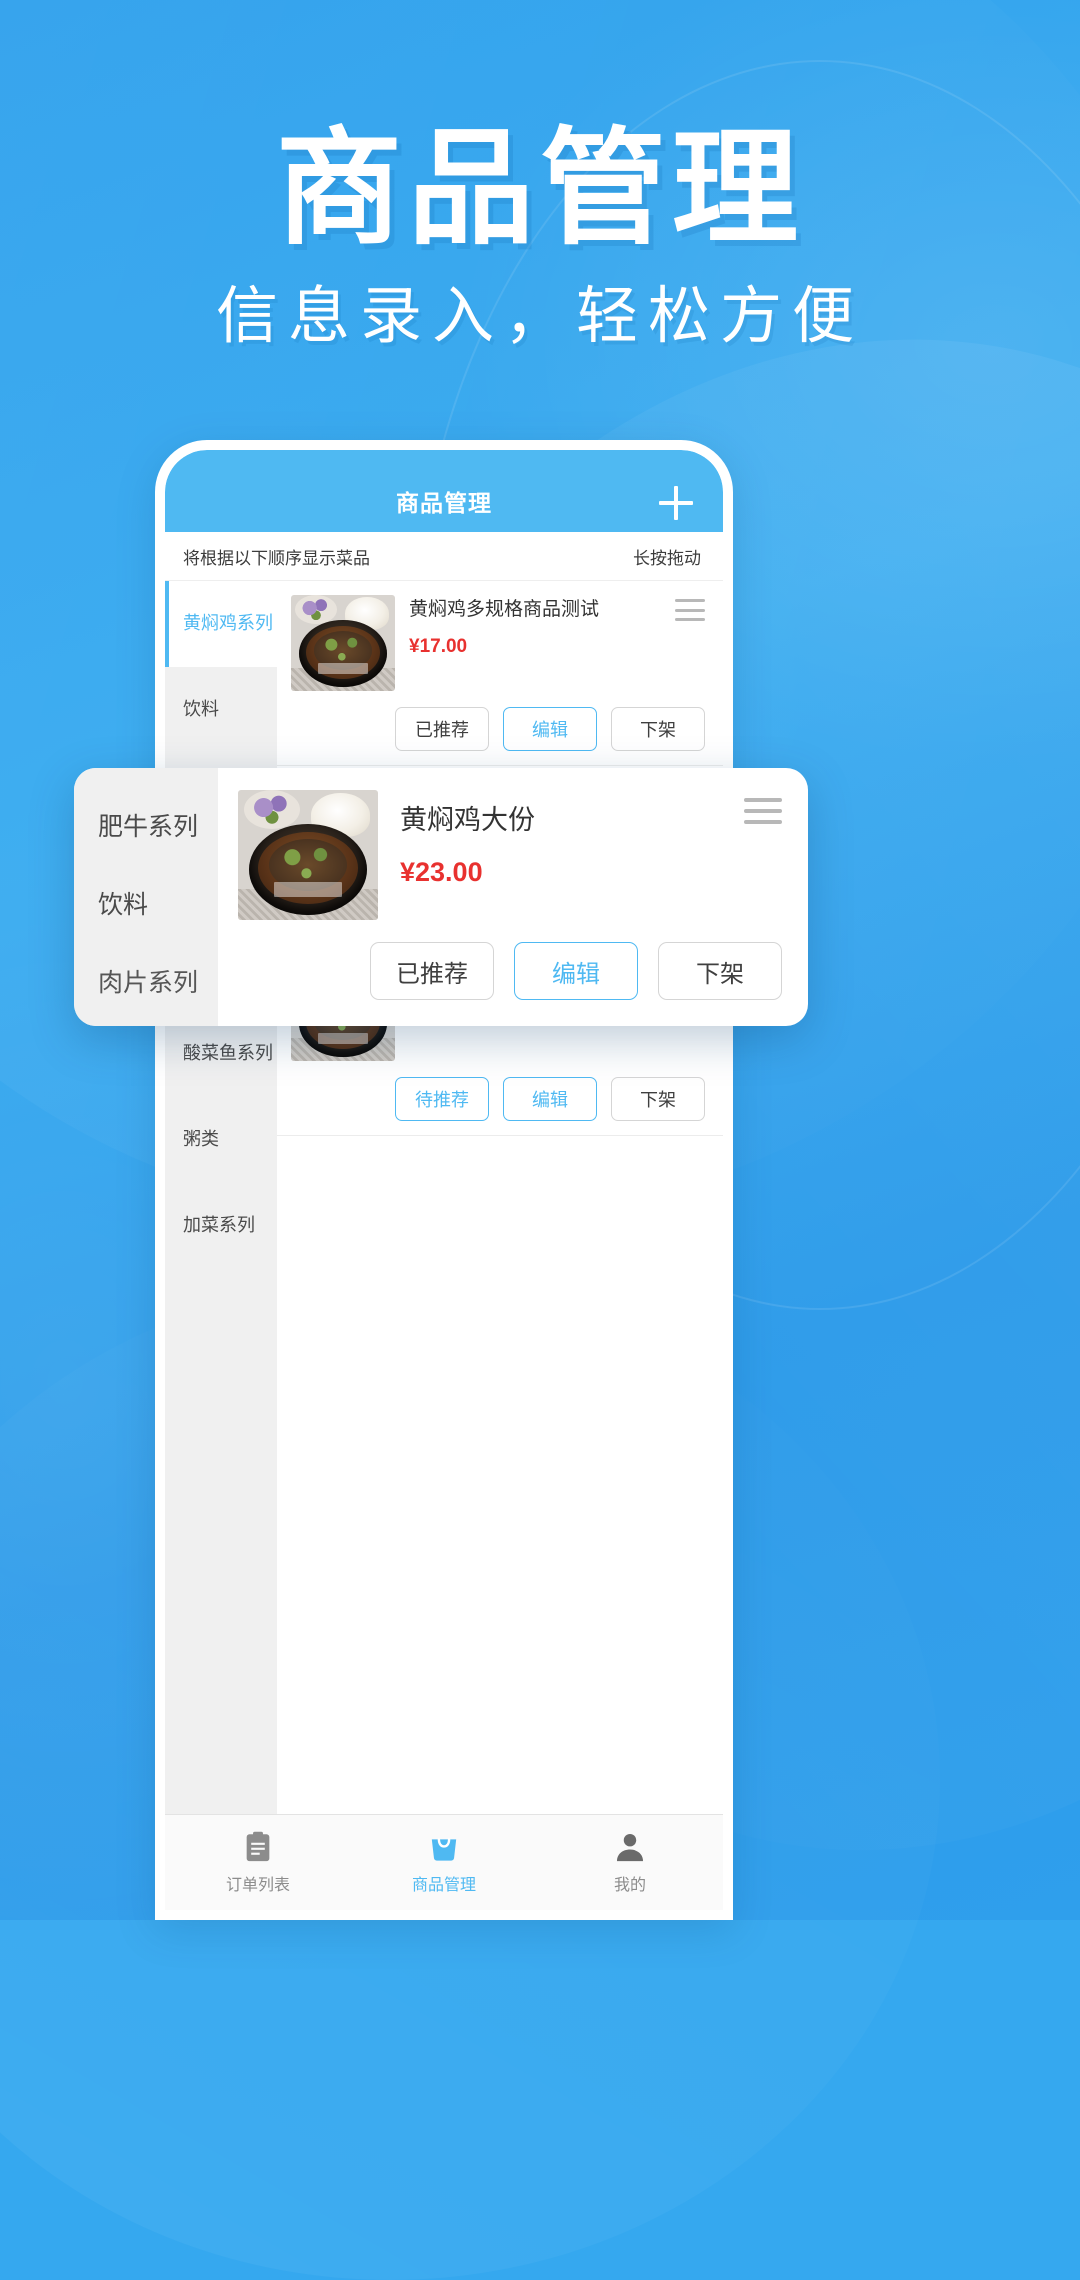  Describe the element at coordinates (343, 643) in the screenshot. I see `product-thumbnail` at that location.